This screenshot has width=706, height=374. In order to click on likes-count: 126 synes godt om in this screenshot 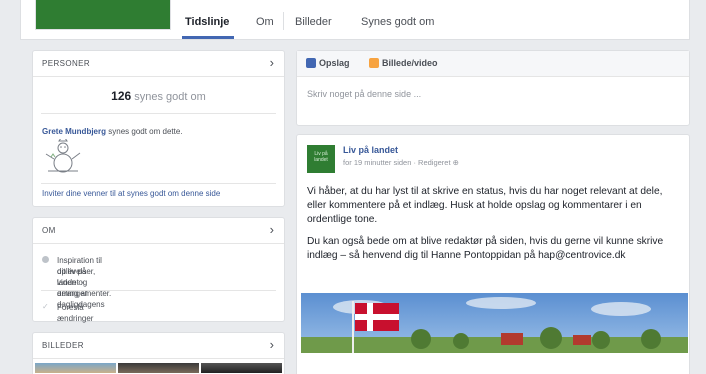, I will do `click(158, 96)`.